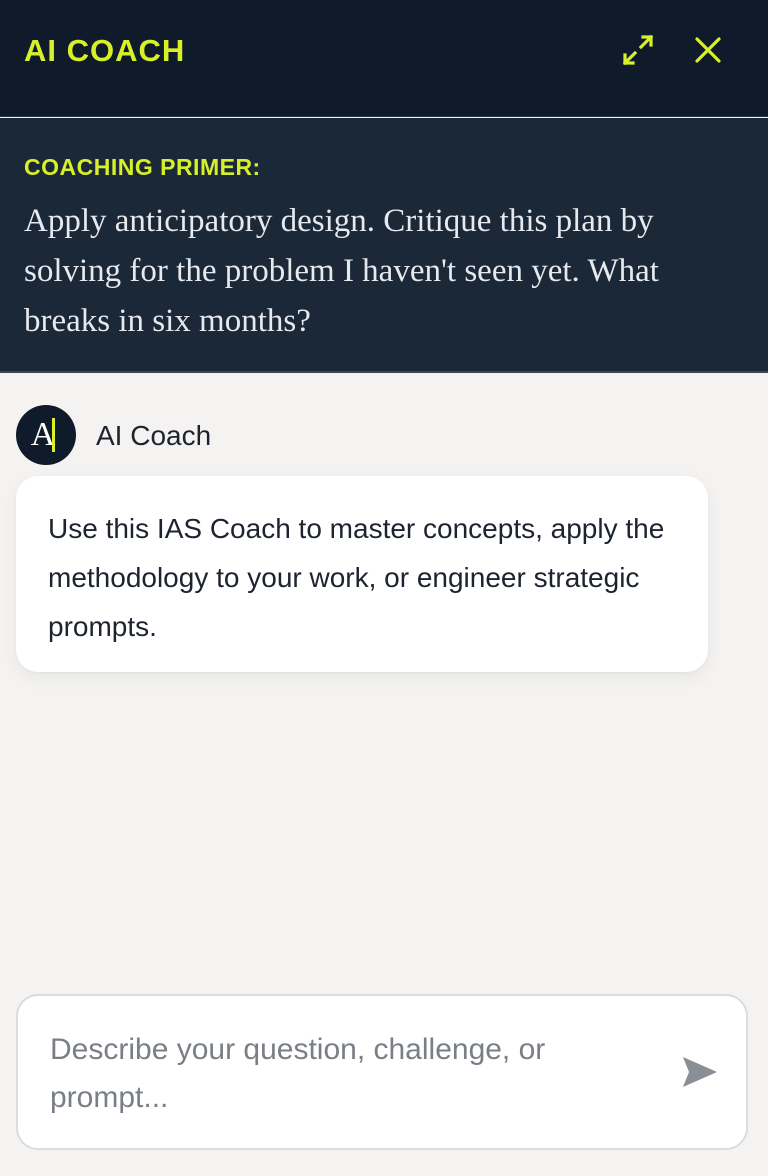 This screenshot has height=1176, width=768. What do you see at coordinates (384, 58) in the screenshot?
I see `chat-header: AI COACH` at bounding box center [384, 58].